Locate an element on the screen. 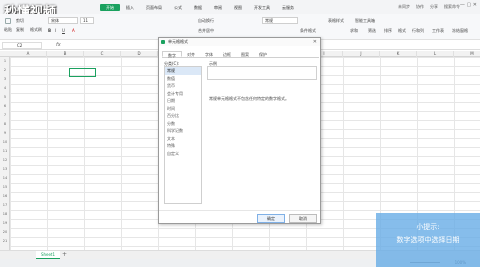 Image resolution: width=480 pixels, height=267 pixels. dialog-tab: 数字 is located at coordinates (172, 54).